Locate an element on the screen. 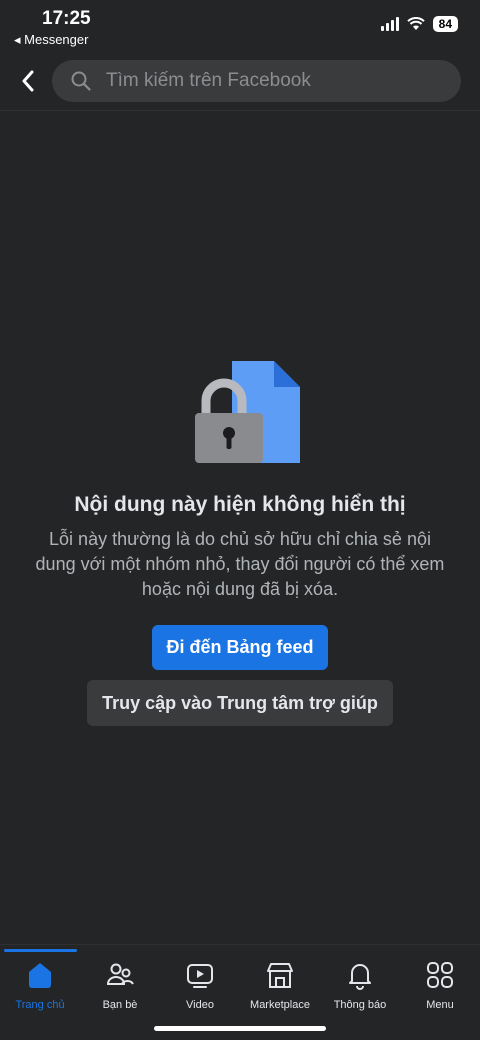  search-icon is located at coordinates (81, 81).